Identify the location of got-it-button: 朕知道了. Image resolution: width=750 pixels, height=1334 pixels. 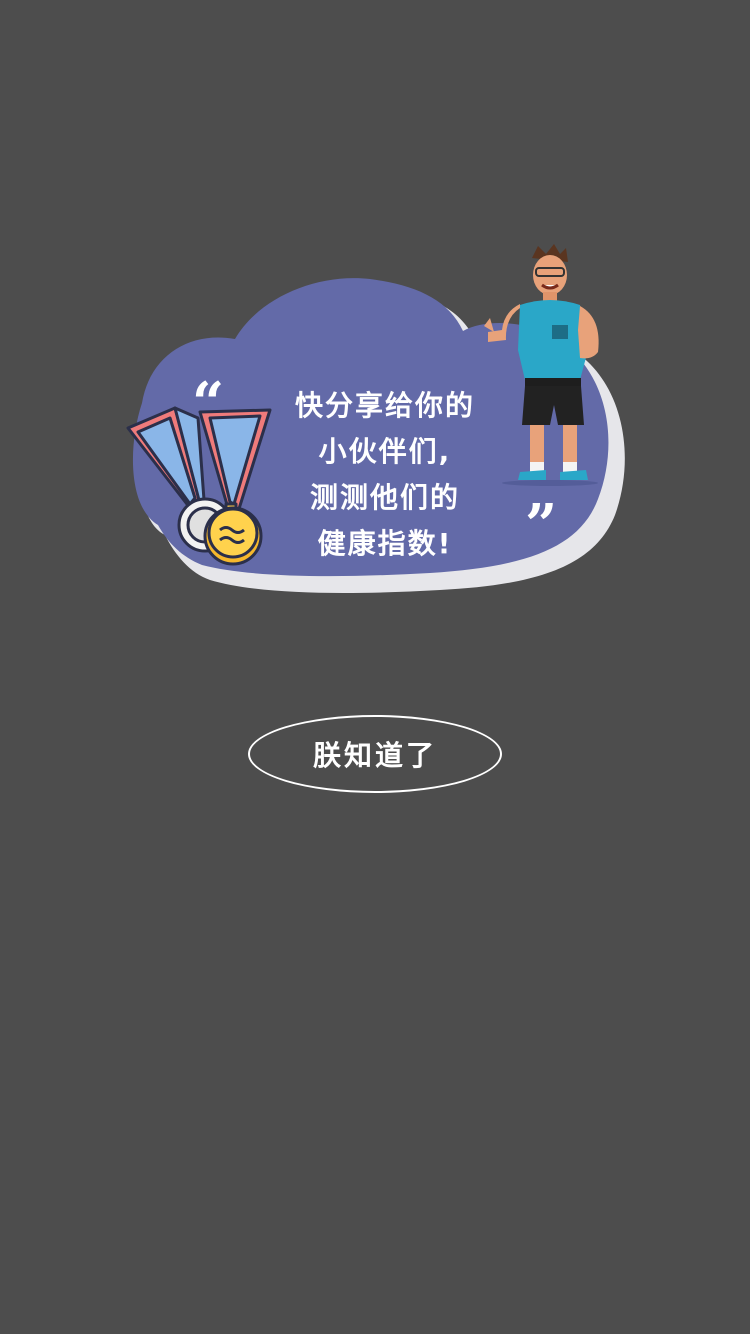
(375, 754).